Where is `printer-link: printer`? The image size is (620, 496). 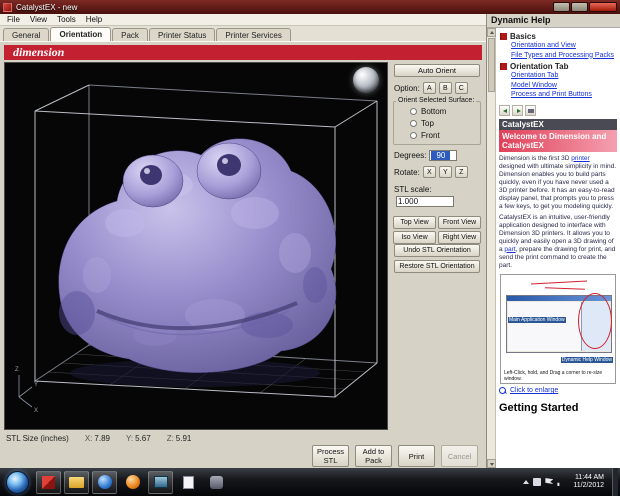
printer-link: printer is located at coordinates (580, 158).